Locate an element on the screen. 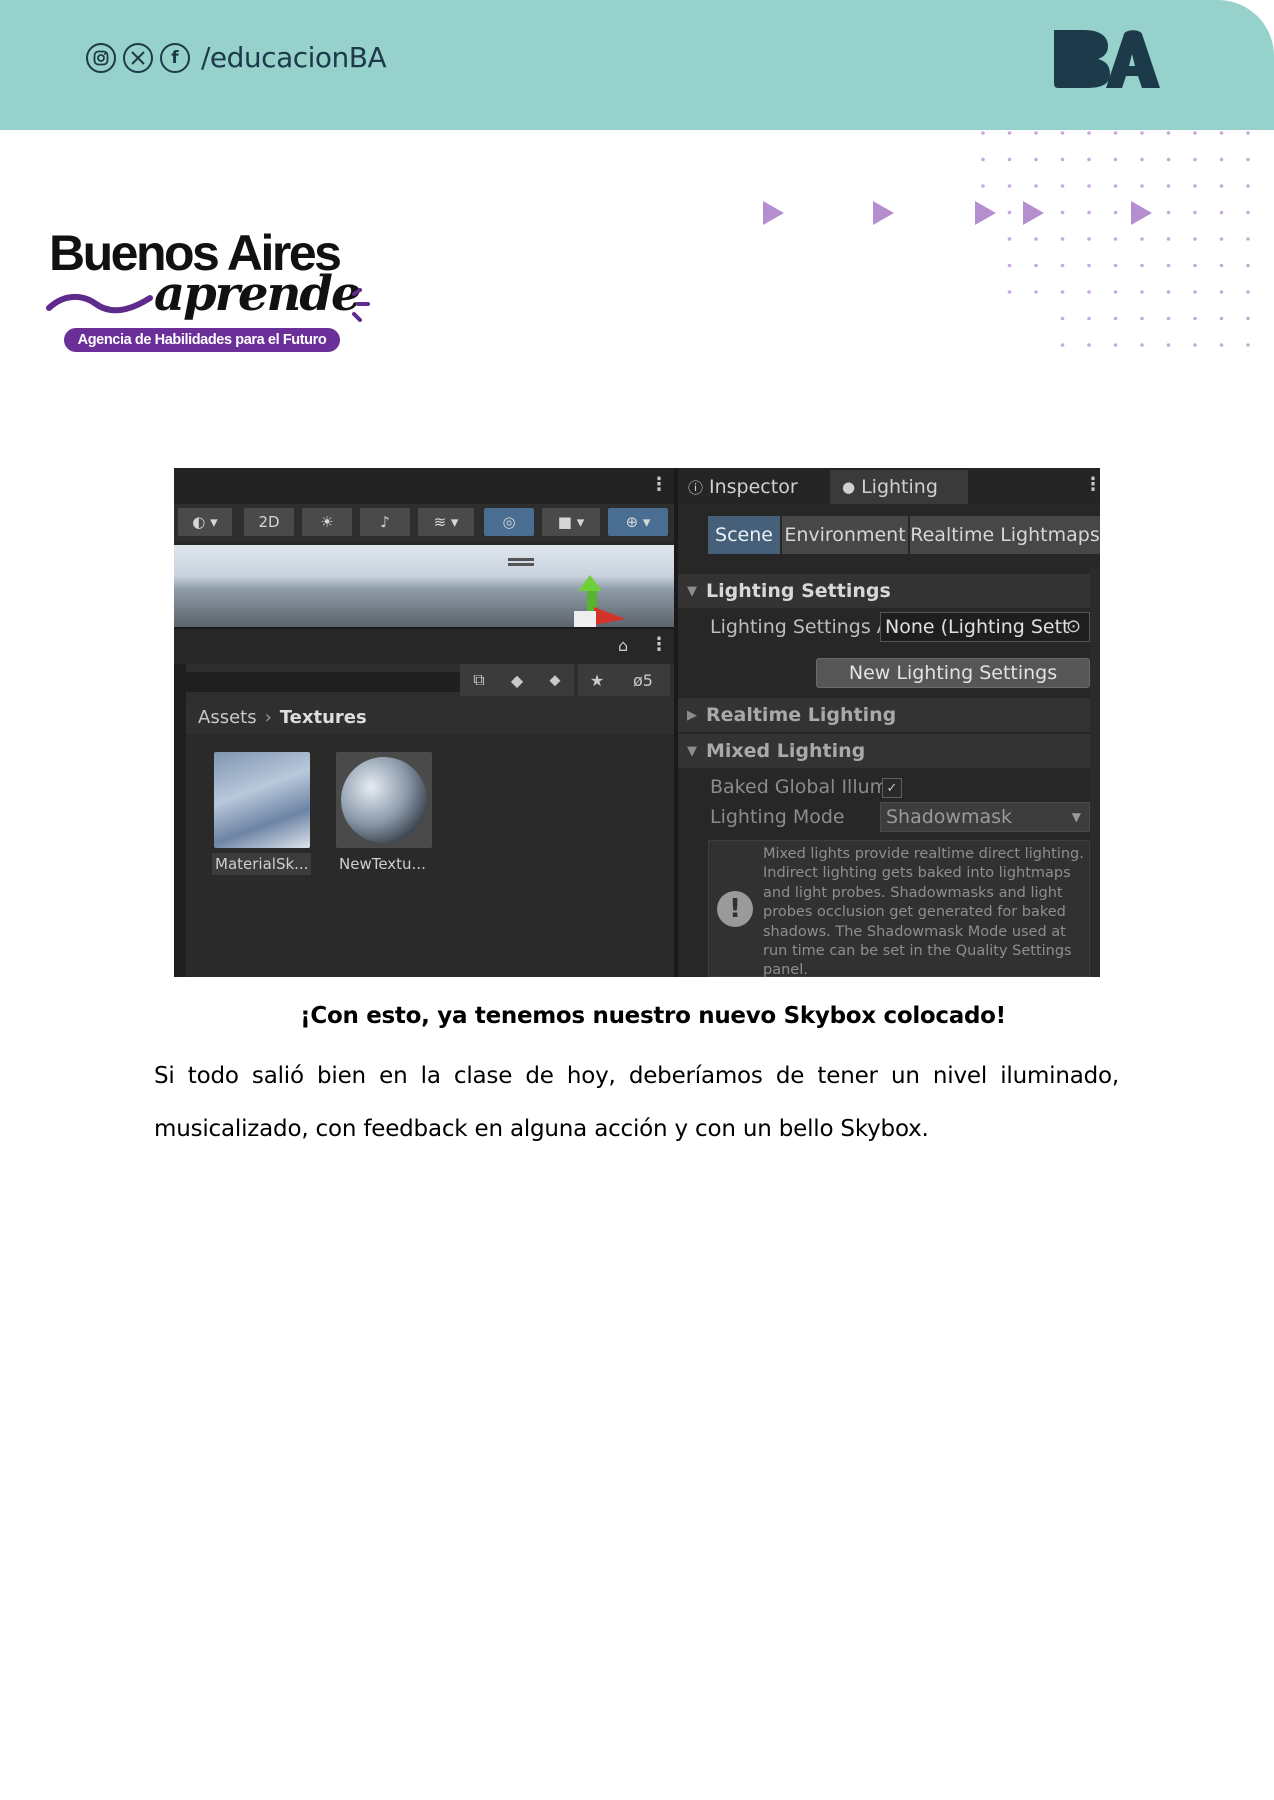 Image resolution: width=1274 pixels, height=1800 pixels. section-realtime-lighting: ▶ Realtime Lighting is located at coordinates (884, 715).